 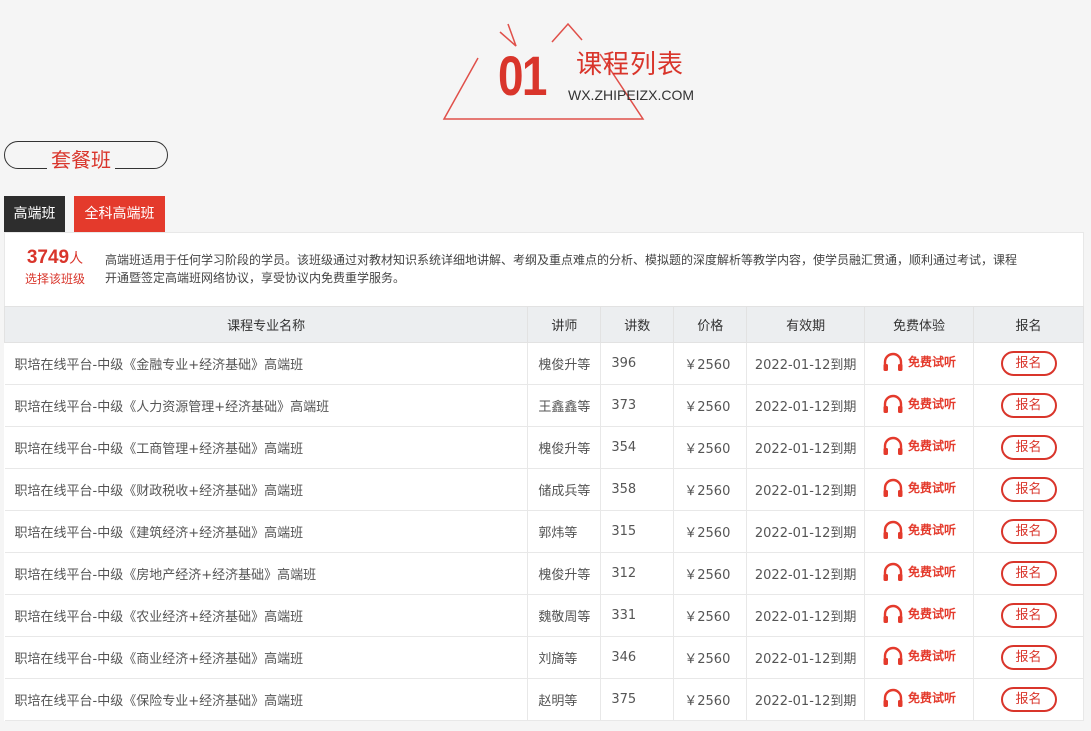 What do you see at coordinates (81, 160) in the screenshot?
I see `section-label: 套餐班` at bounding box center [81, 160].